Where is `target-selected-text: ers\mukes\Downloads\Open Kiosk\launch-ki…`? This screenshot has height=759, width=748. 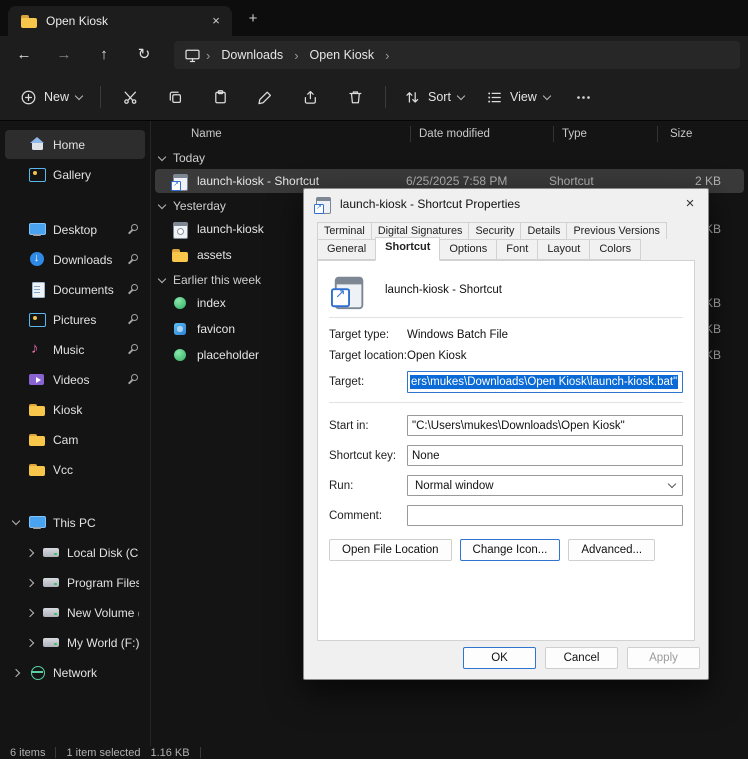 target-selected-text: ers\mukes\Downloads\Open Kiosk\launch-ki… is located at coordinates (544, 382).